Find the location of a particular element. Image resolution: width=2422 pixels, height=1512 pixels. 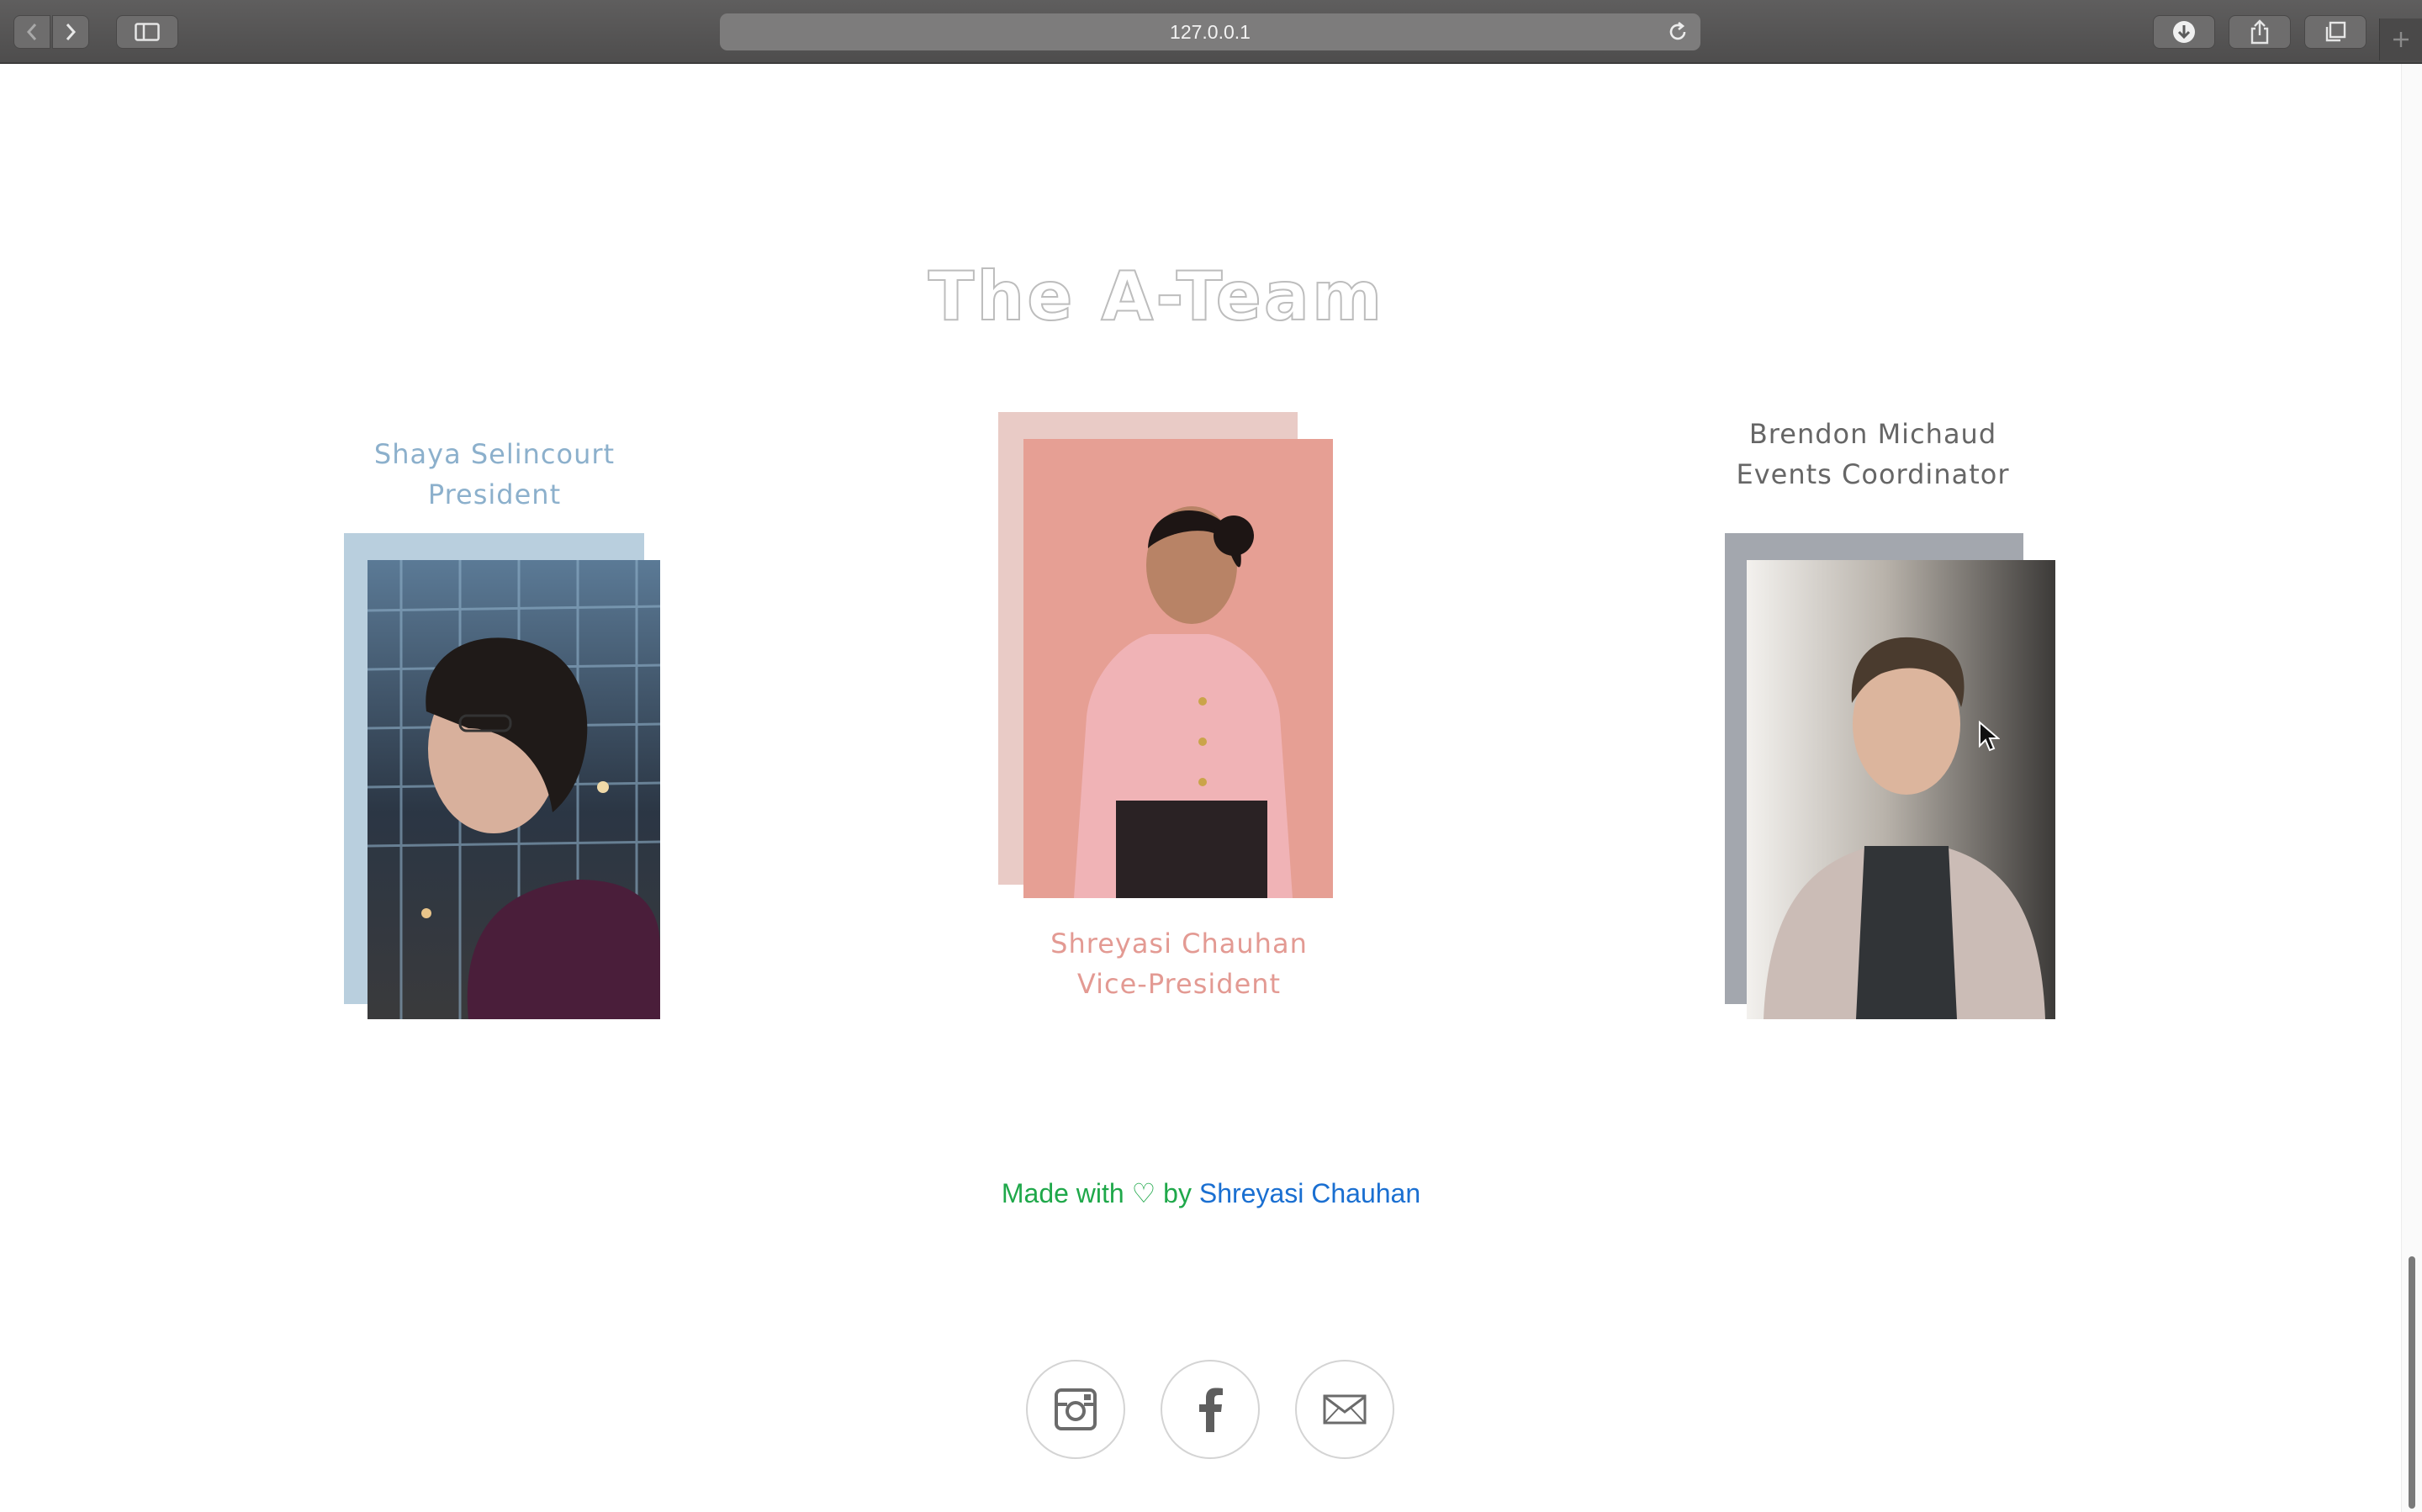

chevron-right-icon is located at coordinates (71, 32).